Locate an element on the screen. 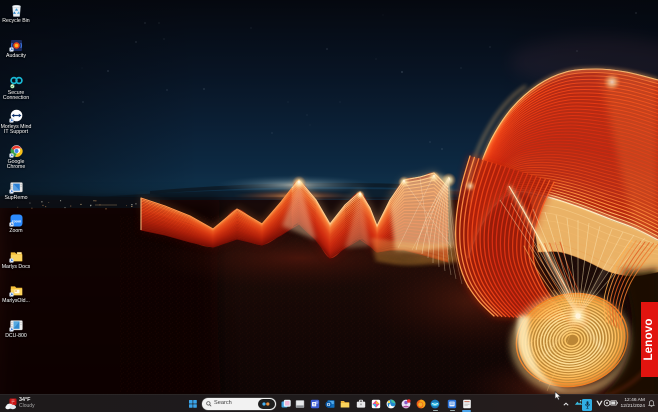 The image size is (658, 412). svg-text: O is located at coordinates (329, 404).